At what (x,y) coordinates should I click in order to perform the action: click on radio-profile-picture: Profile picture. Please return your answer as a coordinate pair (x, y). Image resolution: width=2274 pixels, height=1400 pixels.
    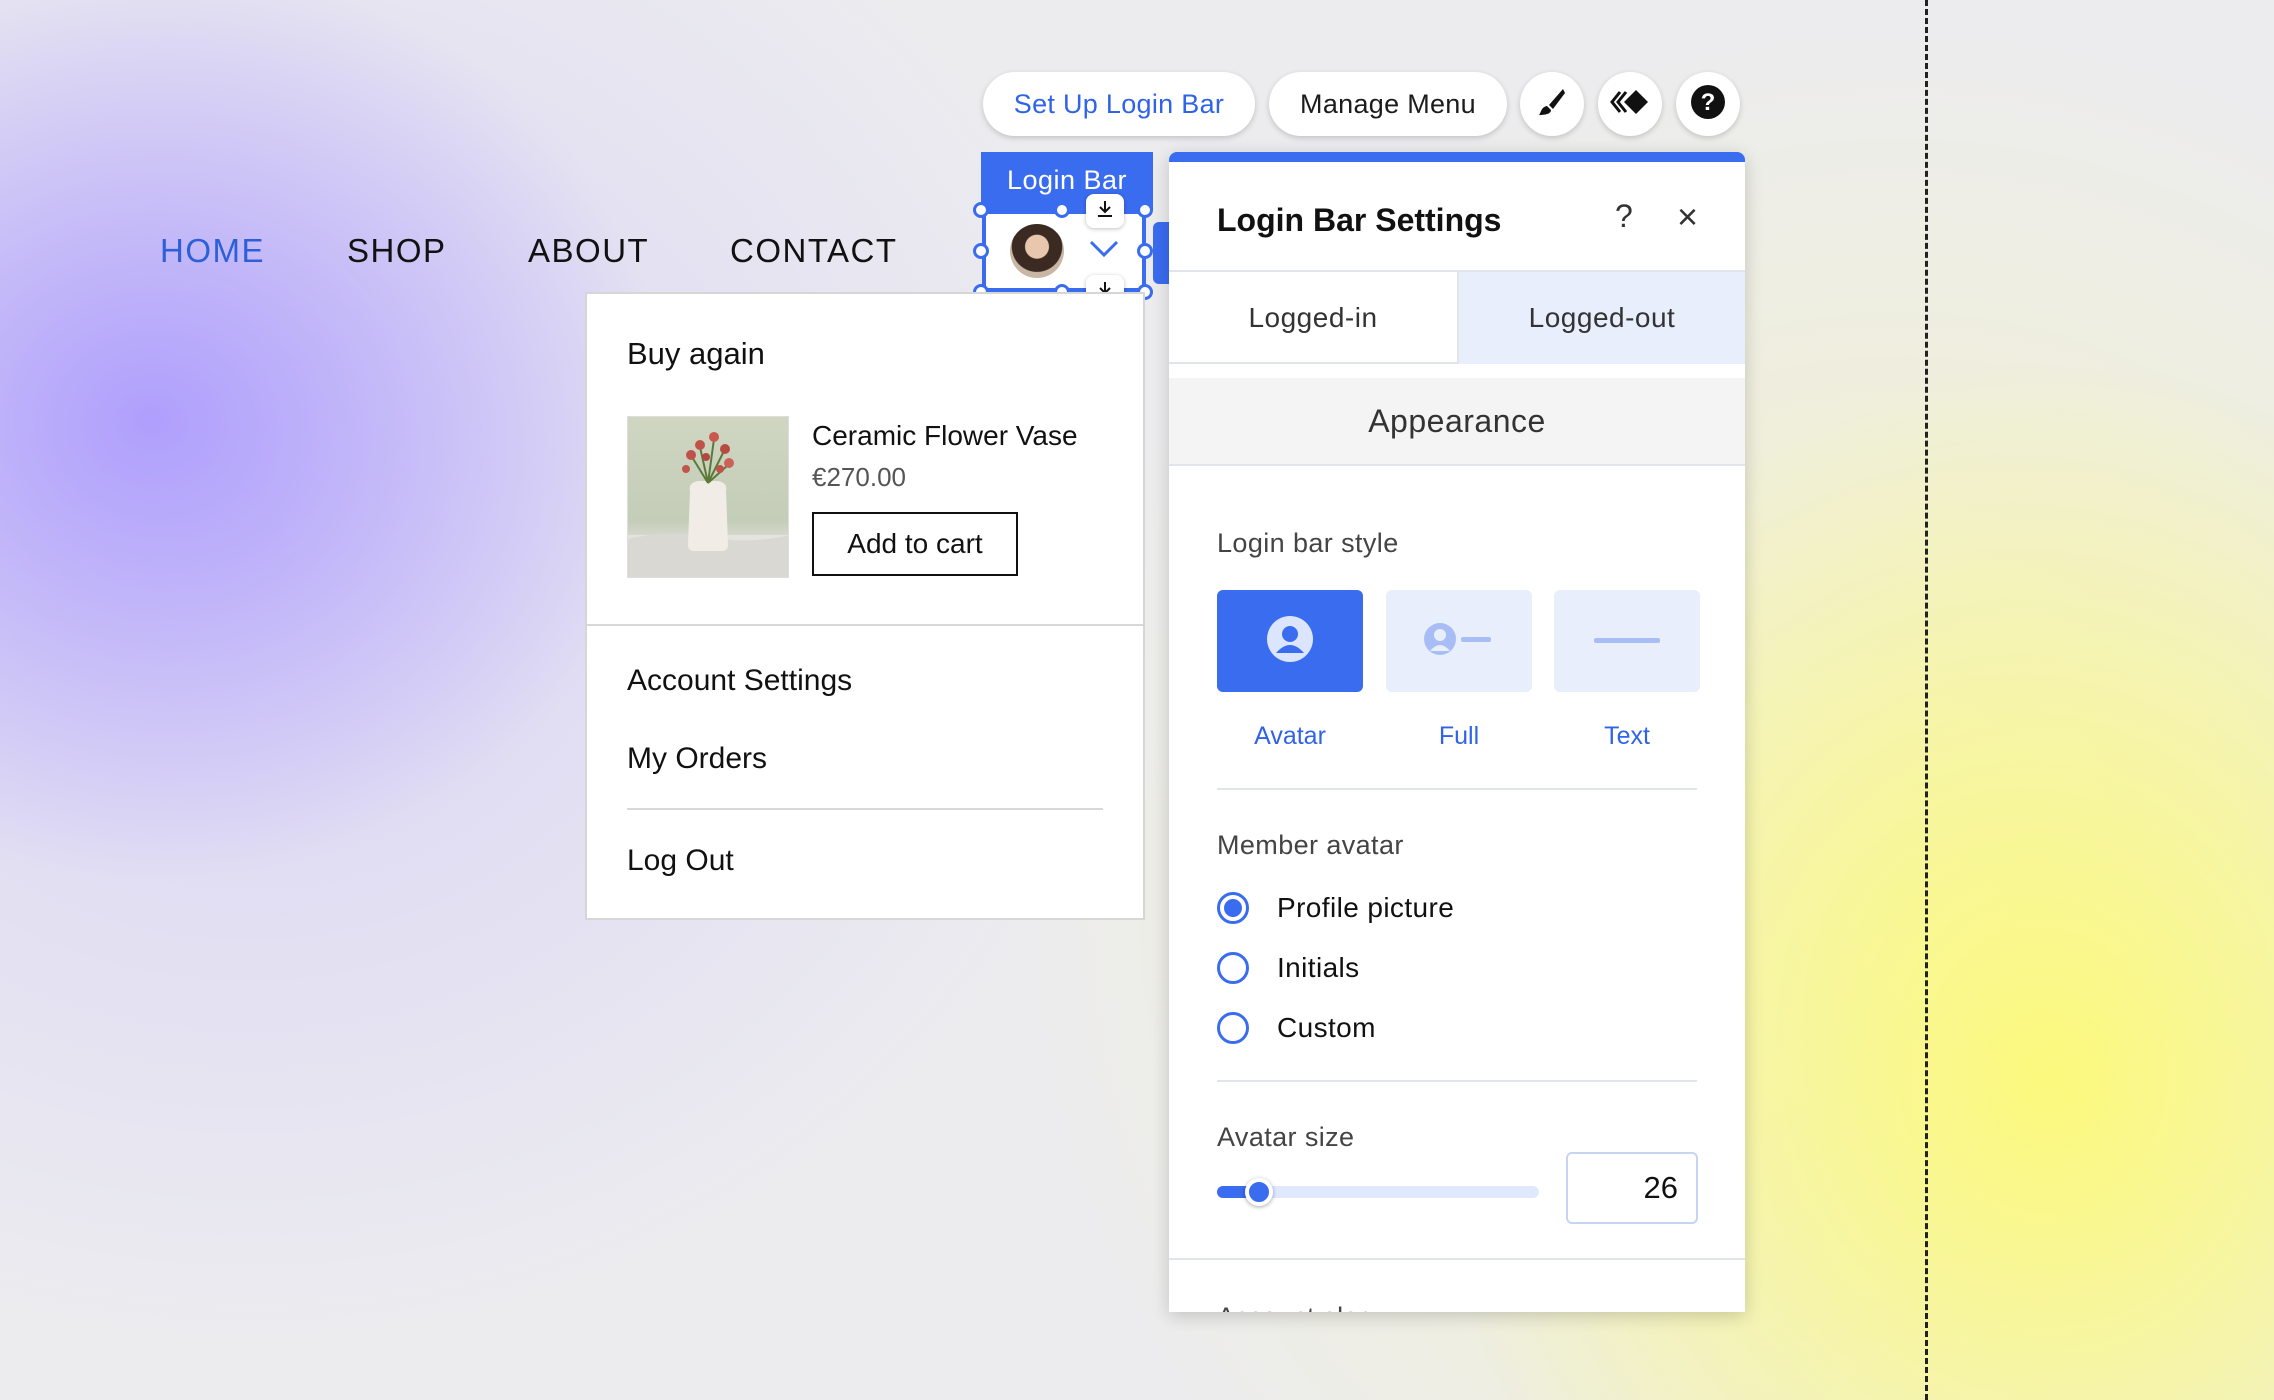
    Looking at the image, I should click on (1335, 908).